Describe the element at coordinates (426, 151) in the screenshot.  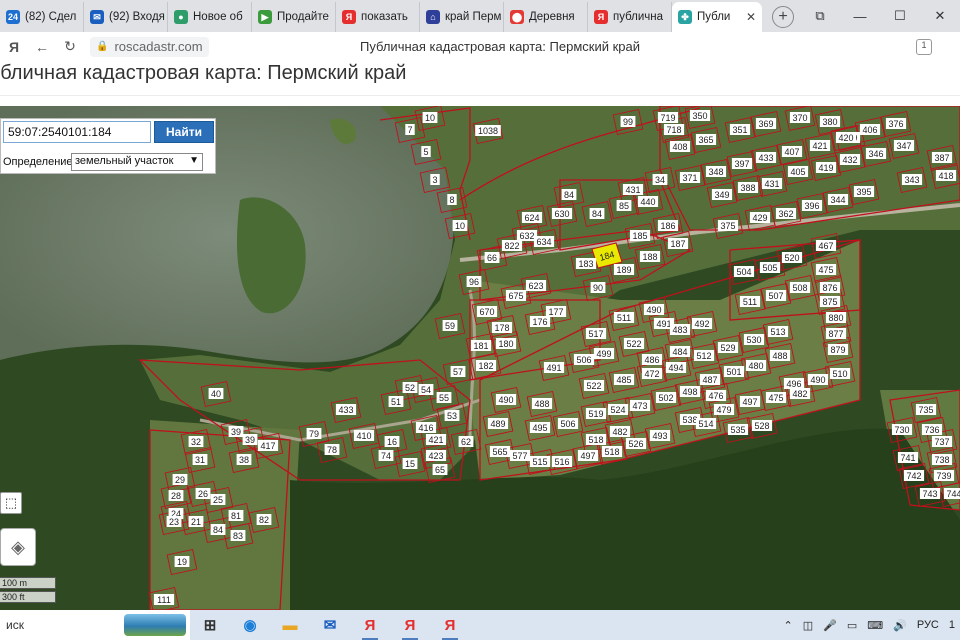
I see `parcel-label: 5` at that location.